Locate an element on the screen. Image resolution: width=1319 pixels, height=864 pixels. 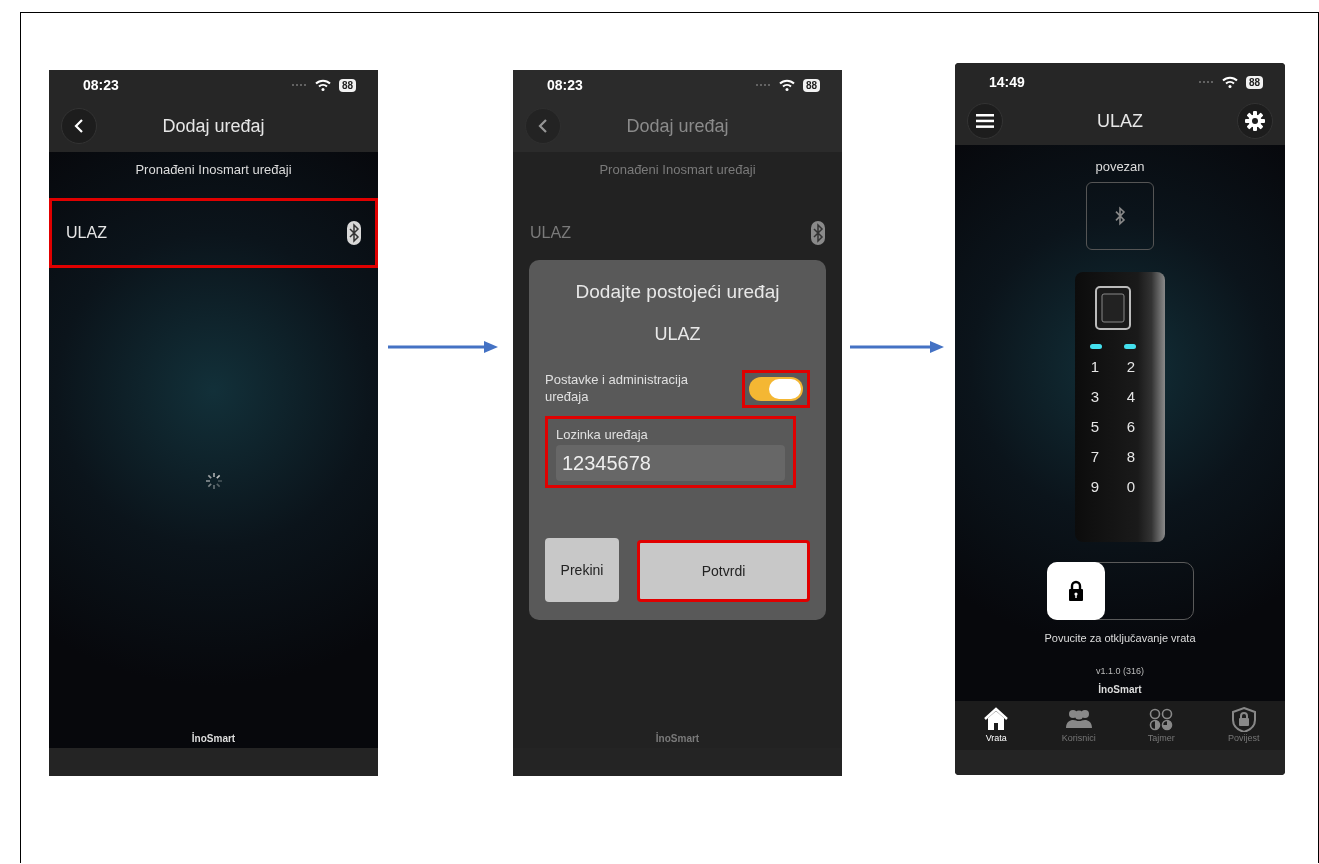
menu-icon is located at coordinates (985, 121).